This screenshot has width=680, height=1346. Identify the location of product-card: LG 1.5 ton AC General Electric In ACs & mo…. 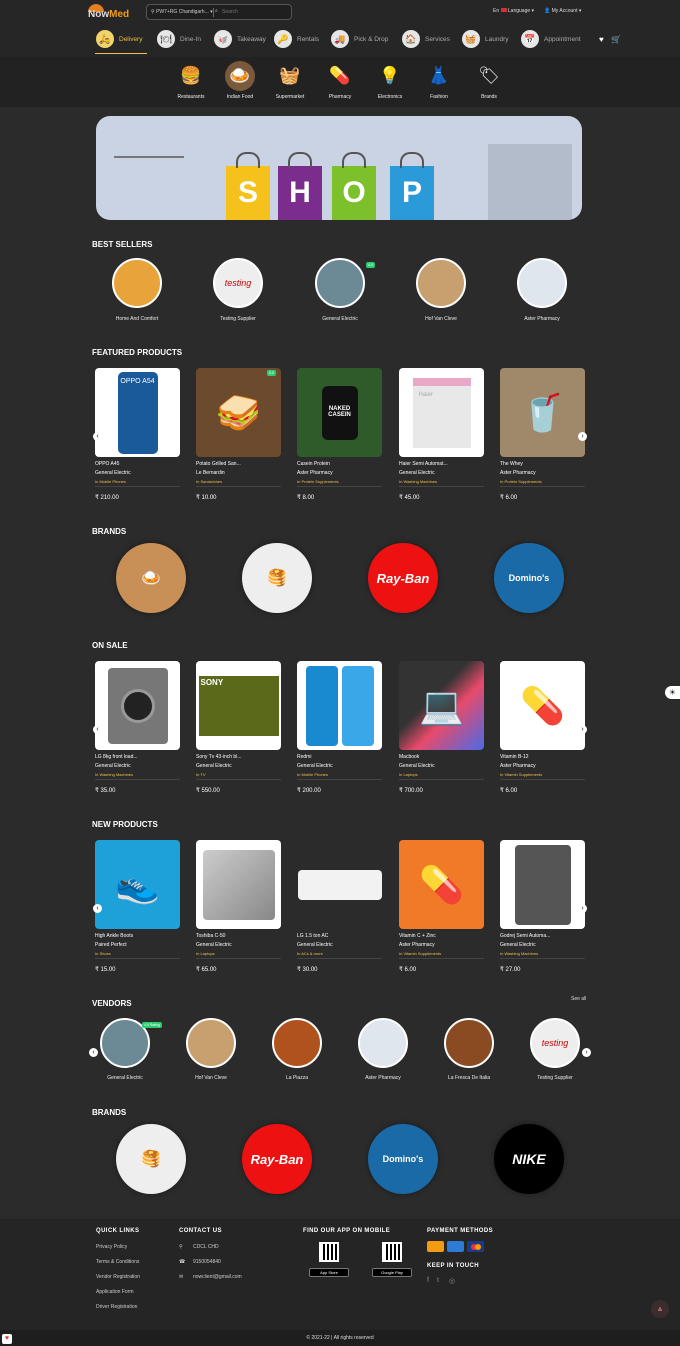
(339, 906).